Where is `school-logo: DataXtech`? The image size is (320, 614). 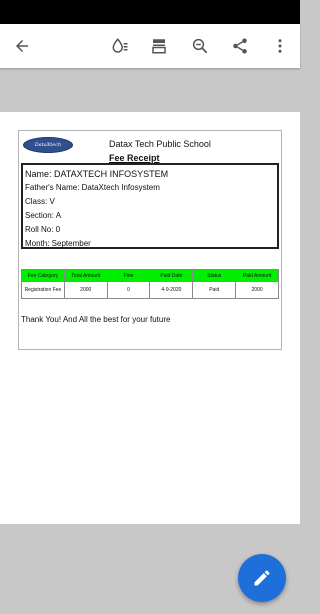
school-logo: DataXtech is located at coordinates (48, 145).